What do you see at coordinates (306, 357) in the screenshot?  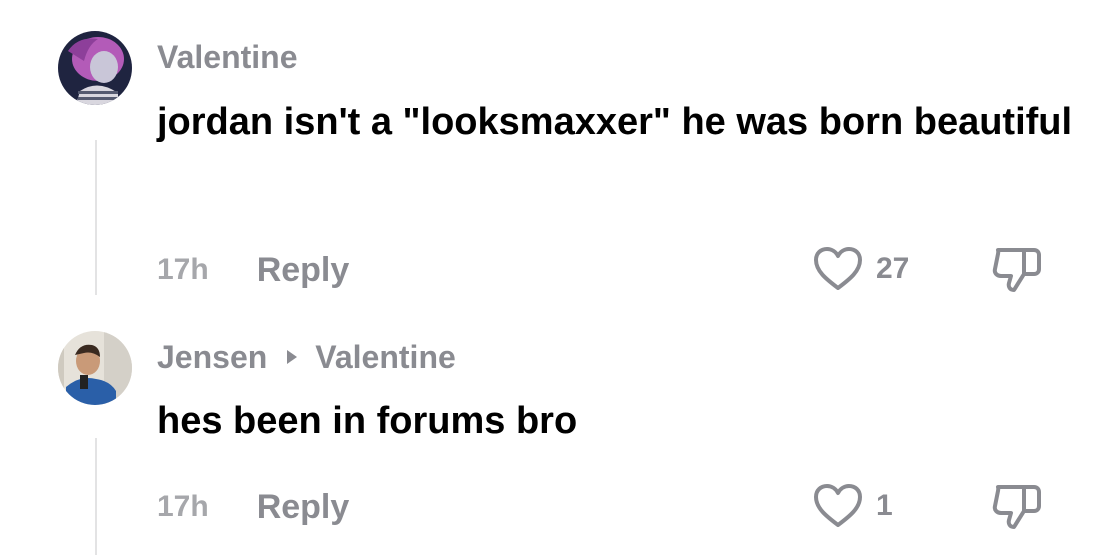 I see `comment-header: Jensen Valentine` at bounding box center [306, 357].